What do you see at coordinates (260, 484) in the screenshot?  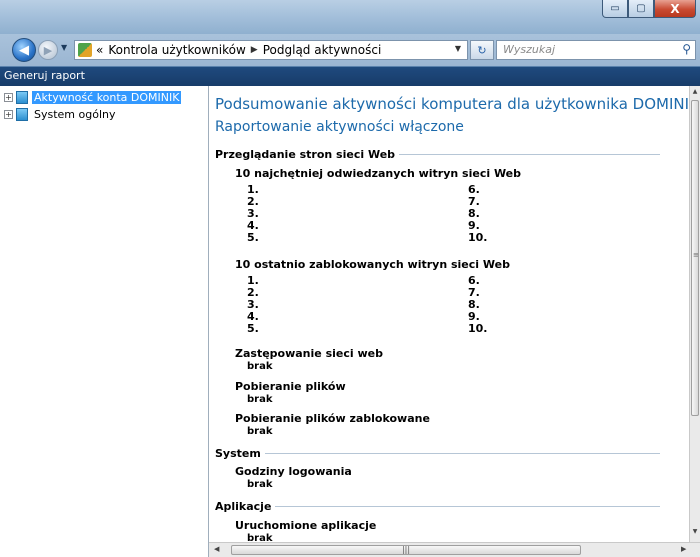 I see `login-hours-value: brak` at bounding box center [260, 484].